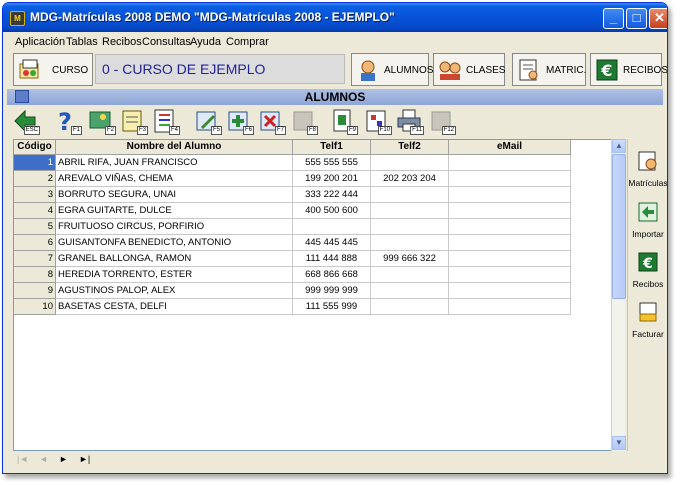 The image size is (680, 485). Describe the element at coordinates (549, 69) in the screenshot. I see `matric-button: MATRIC.` at that location.